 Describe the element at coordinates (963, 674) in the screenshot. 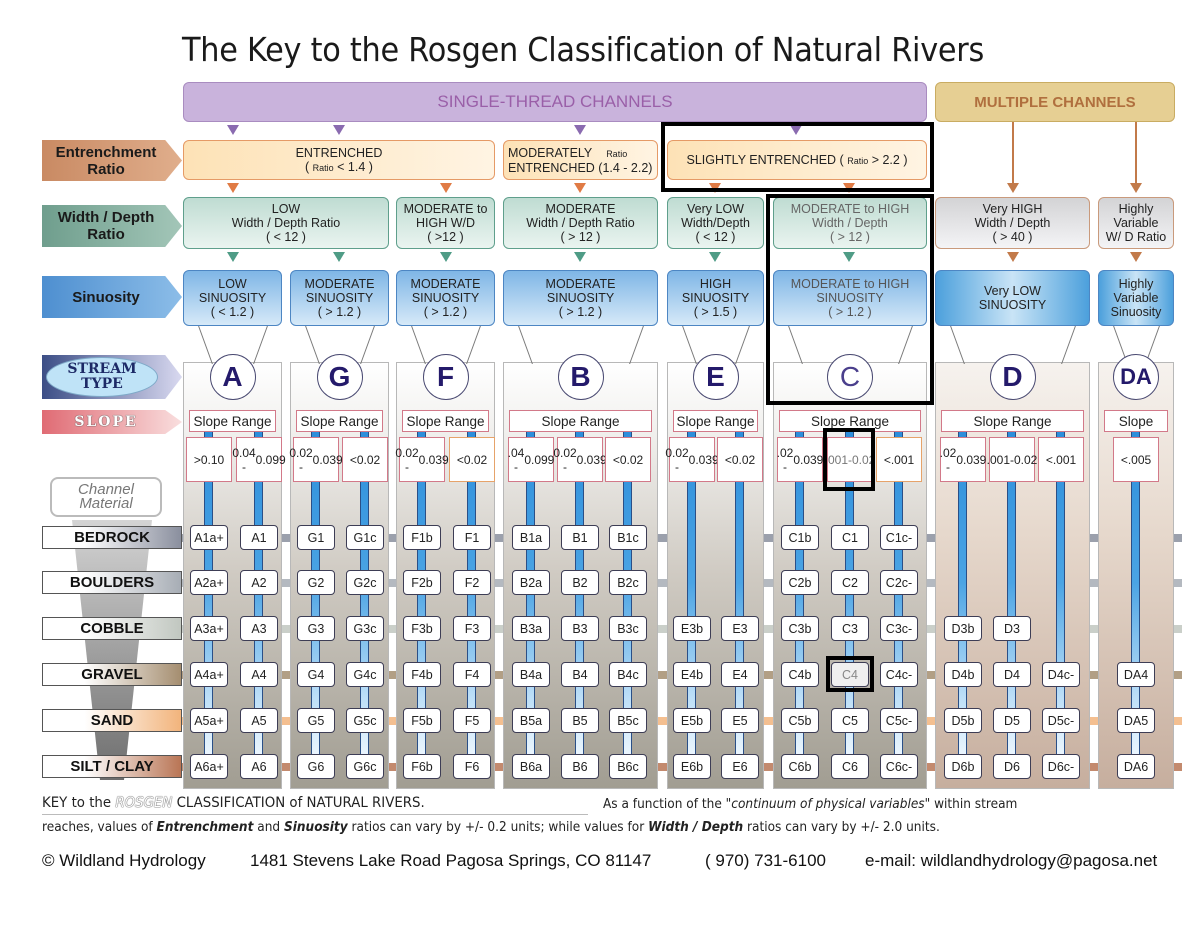

I see `stream-type-cell: D4b` at that location.